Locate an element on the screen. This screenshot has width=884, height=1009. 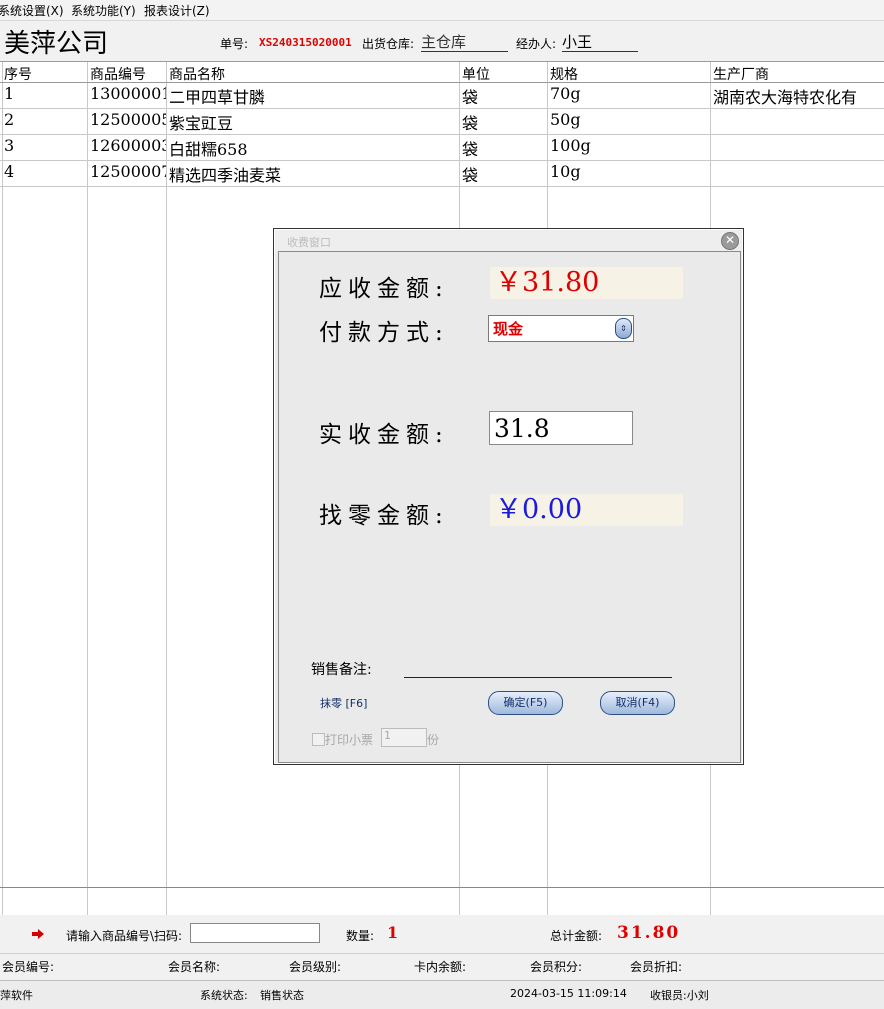
print-count-input: 1 is located at coordinates (404, 737).